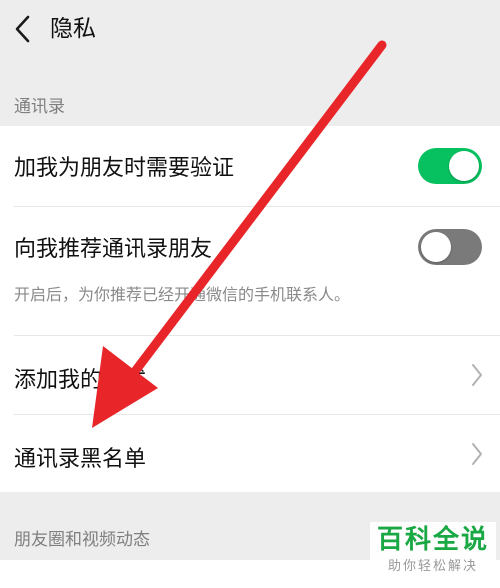 Image resolution: width=500 pixels, height=588 pixels. Describe the element at coordinates (250, 453) in the screenshot. I see `row-contacts-blacklist: 通讯录黑名单` at that location.